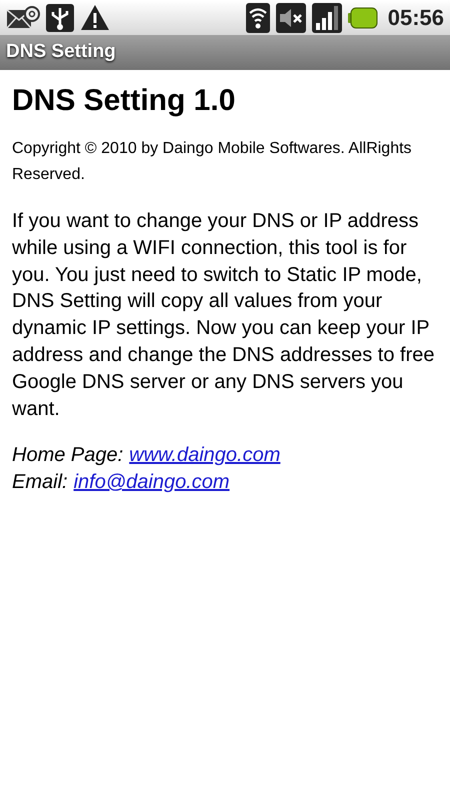 The width and height of the screenshot is (450, 800). Describe the element at coordinates (68, 455) in the screenshot. I see `contact-label: Home Page:` at that location.